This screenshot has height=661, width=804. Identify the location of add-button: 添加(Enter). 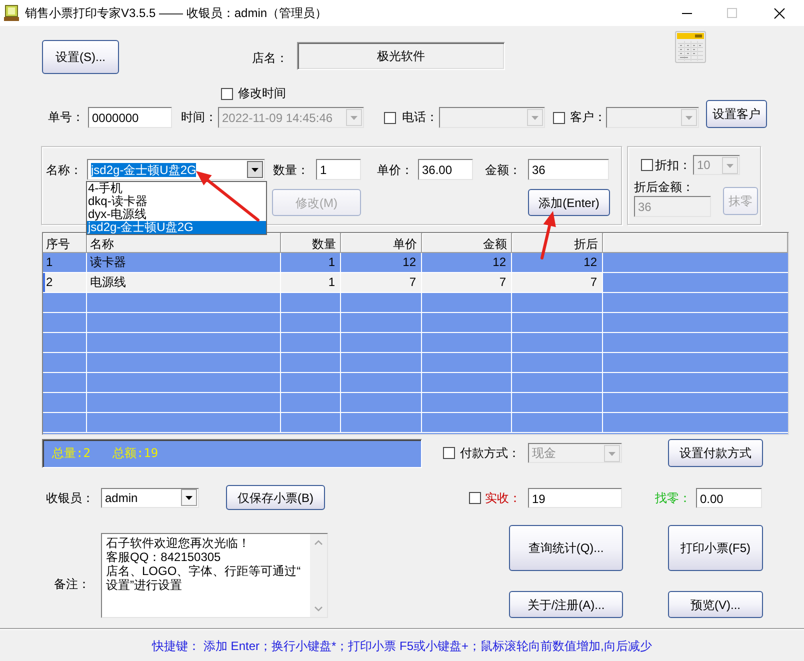
(569, 202).